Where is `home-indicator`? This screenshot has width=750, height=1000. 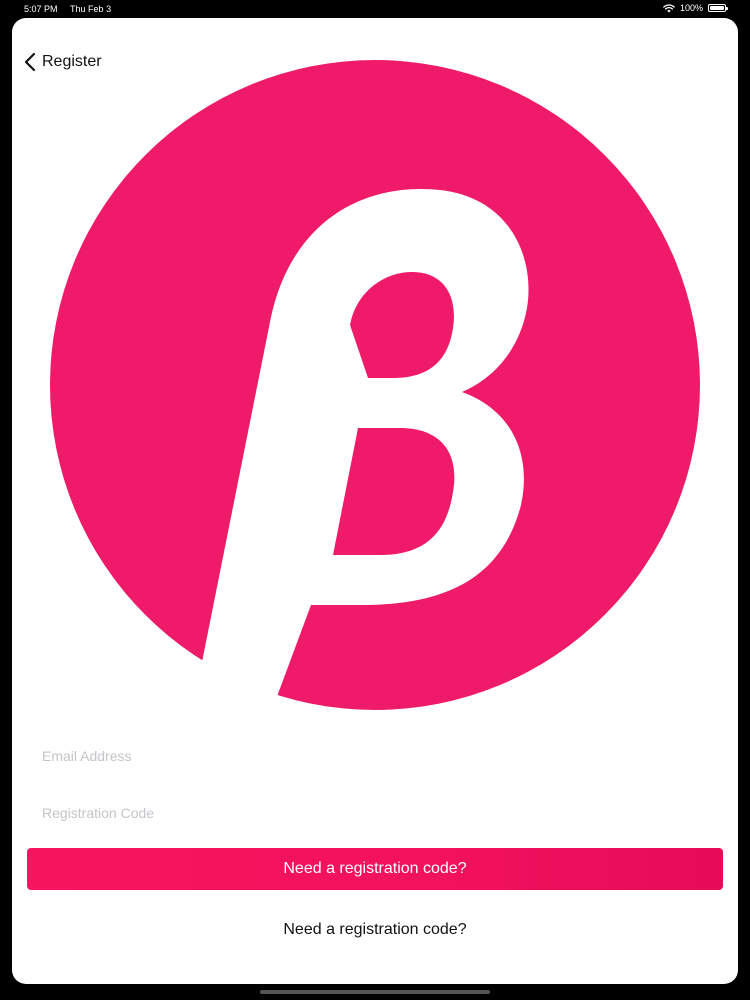 home-indicator is located at coordinates (375, 992).